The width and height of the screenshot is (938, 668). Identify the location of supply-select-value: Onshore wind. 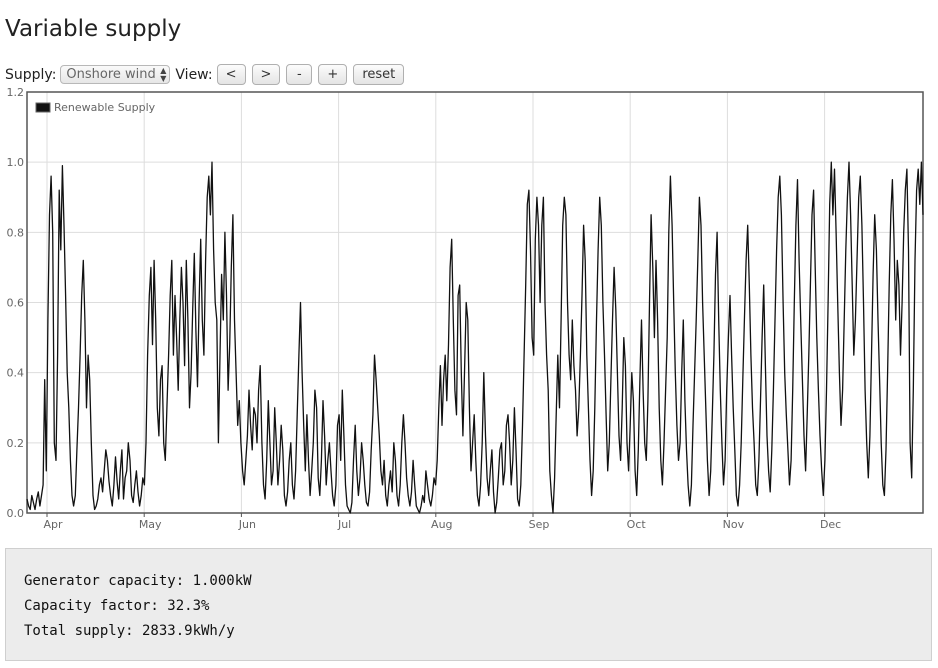
(111, 74).